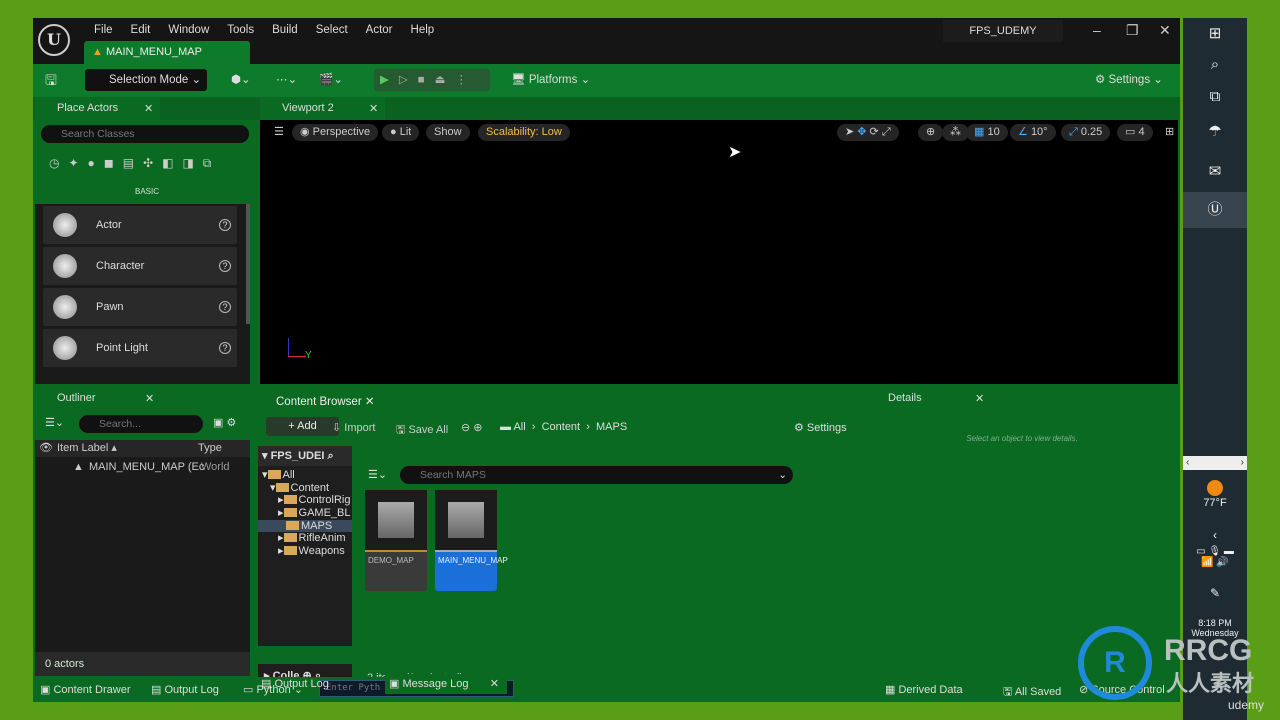 The image size is (1280, 720). I want to click on search-classes-input: Search Classes, so click(145, 134).